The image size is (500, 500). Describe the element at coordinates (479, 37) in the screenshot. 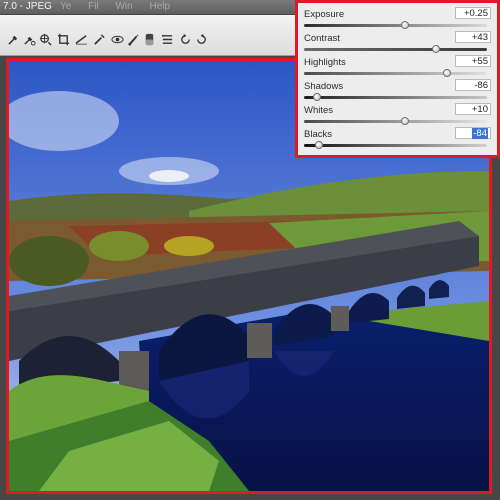

I see `adjustment-value-text: +43` at that location.